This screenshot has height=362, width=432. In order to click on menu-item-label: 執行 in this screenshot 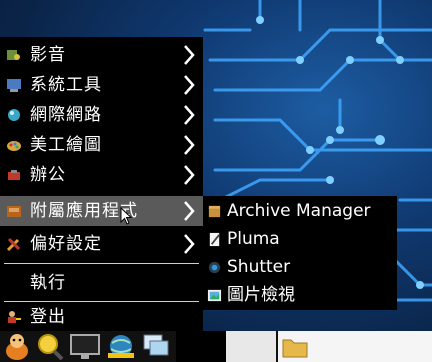, I will do `click(48, 283)`.